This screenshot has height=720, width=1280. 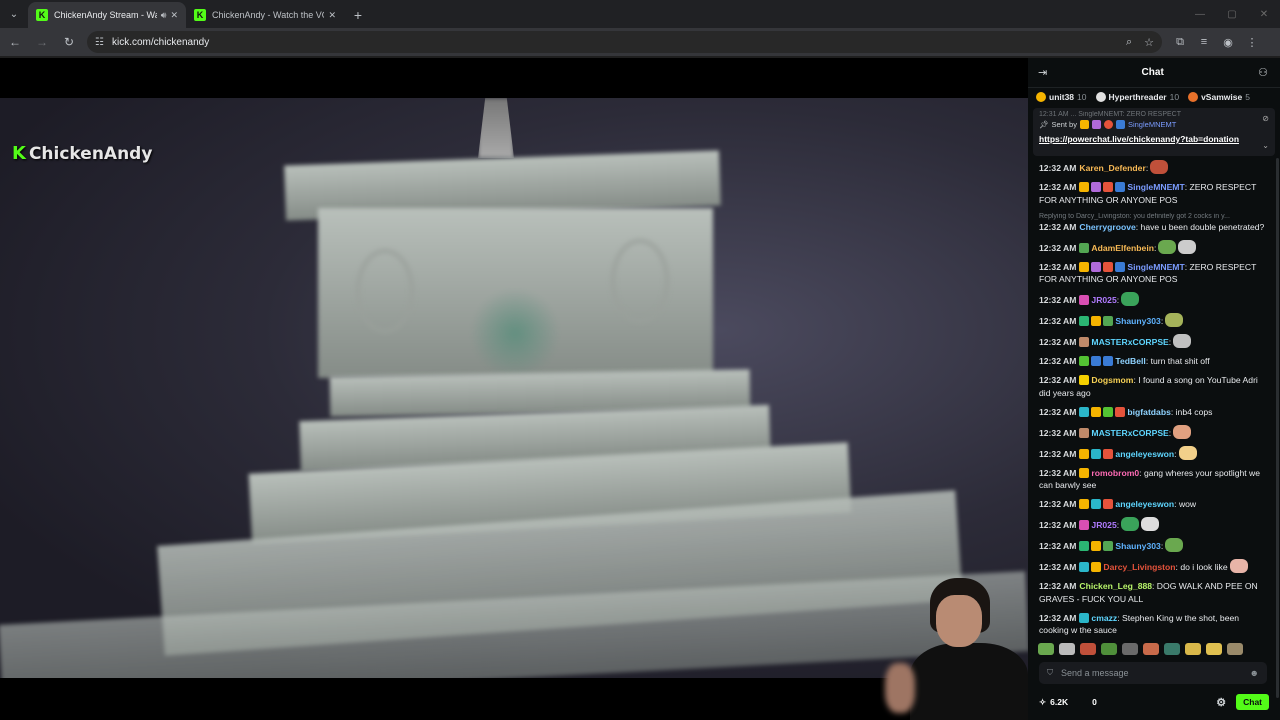 What do you see at coordinates (1139, 567) in the screenshot?
I see `message-username: Darcy_Livingston` at bounding box center [1139, 567].